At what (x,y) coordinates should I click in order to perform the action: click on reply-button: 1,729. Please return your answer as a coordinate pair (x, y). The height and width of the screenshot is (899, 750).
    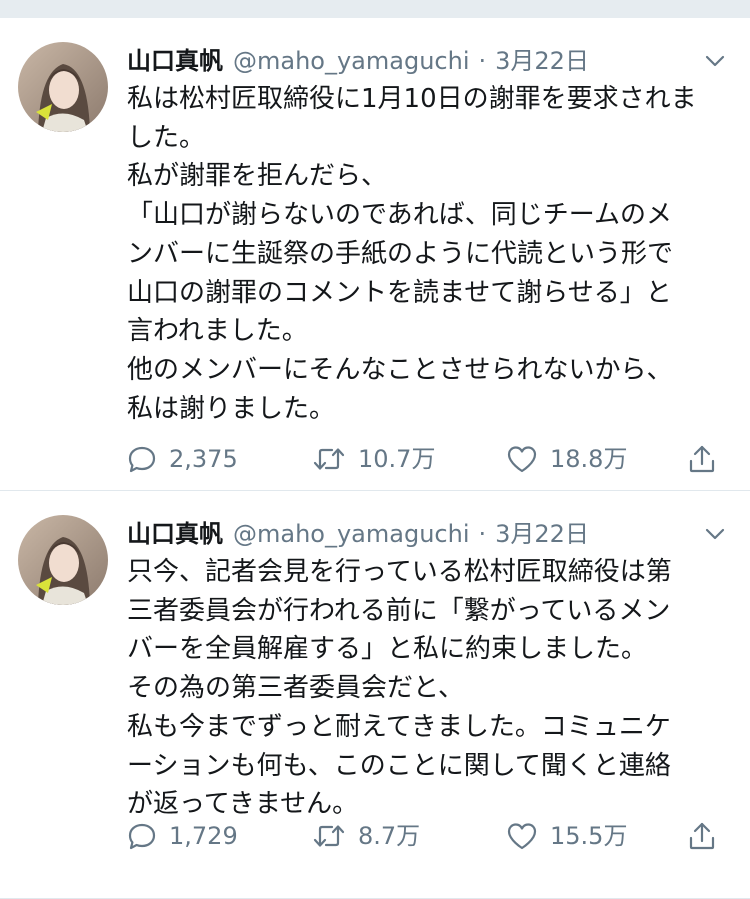
    Looking at the image, I should click on (182, 836).